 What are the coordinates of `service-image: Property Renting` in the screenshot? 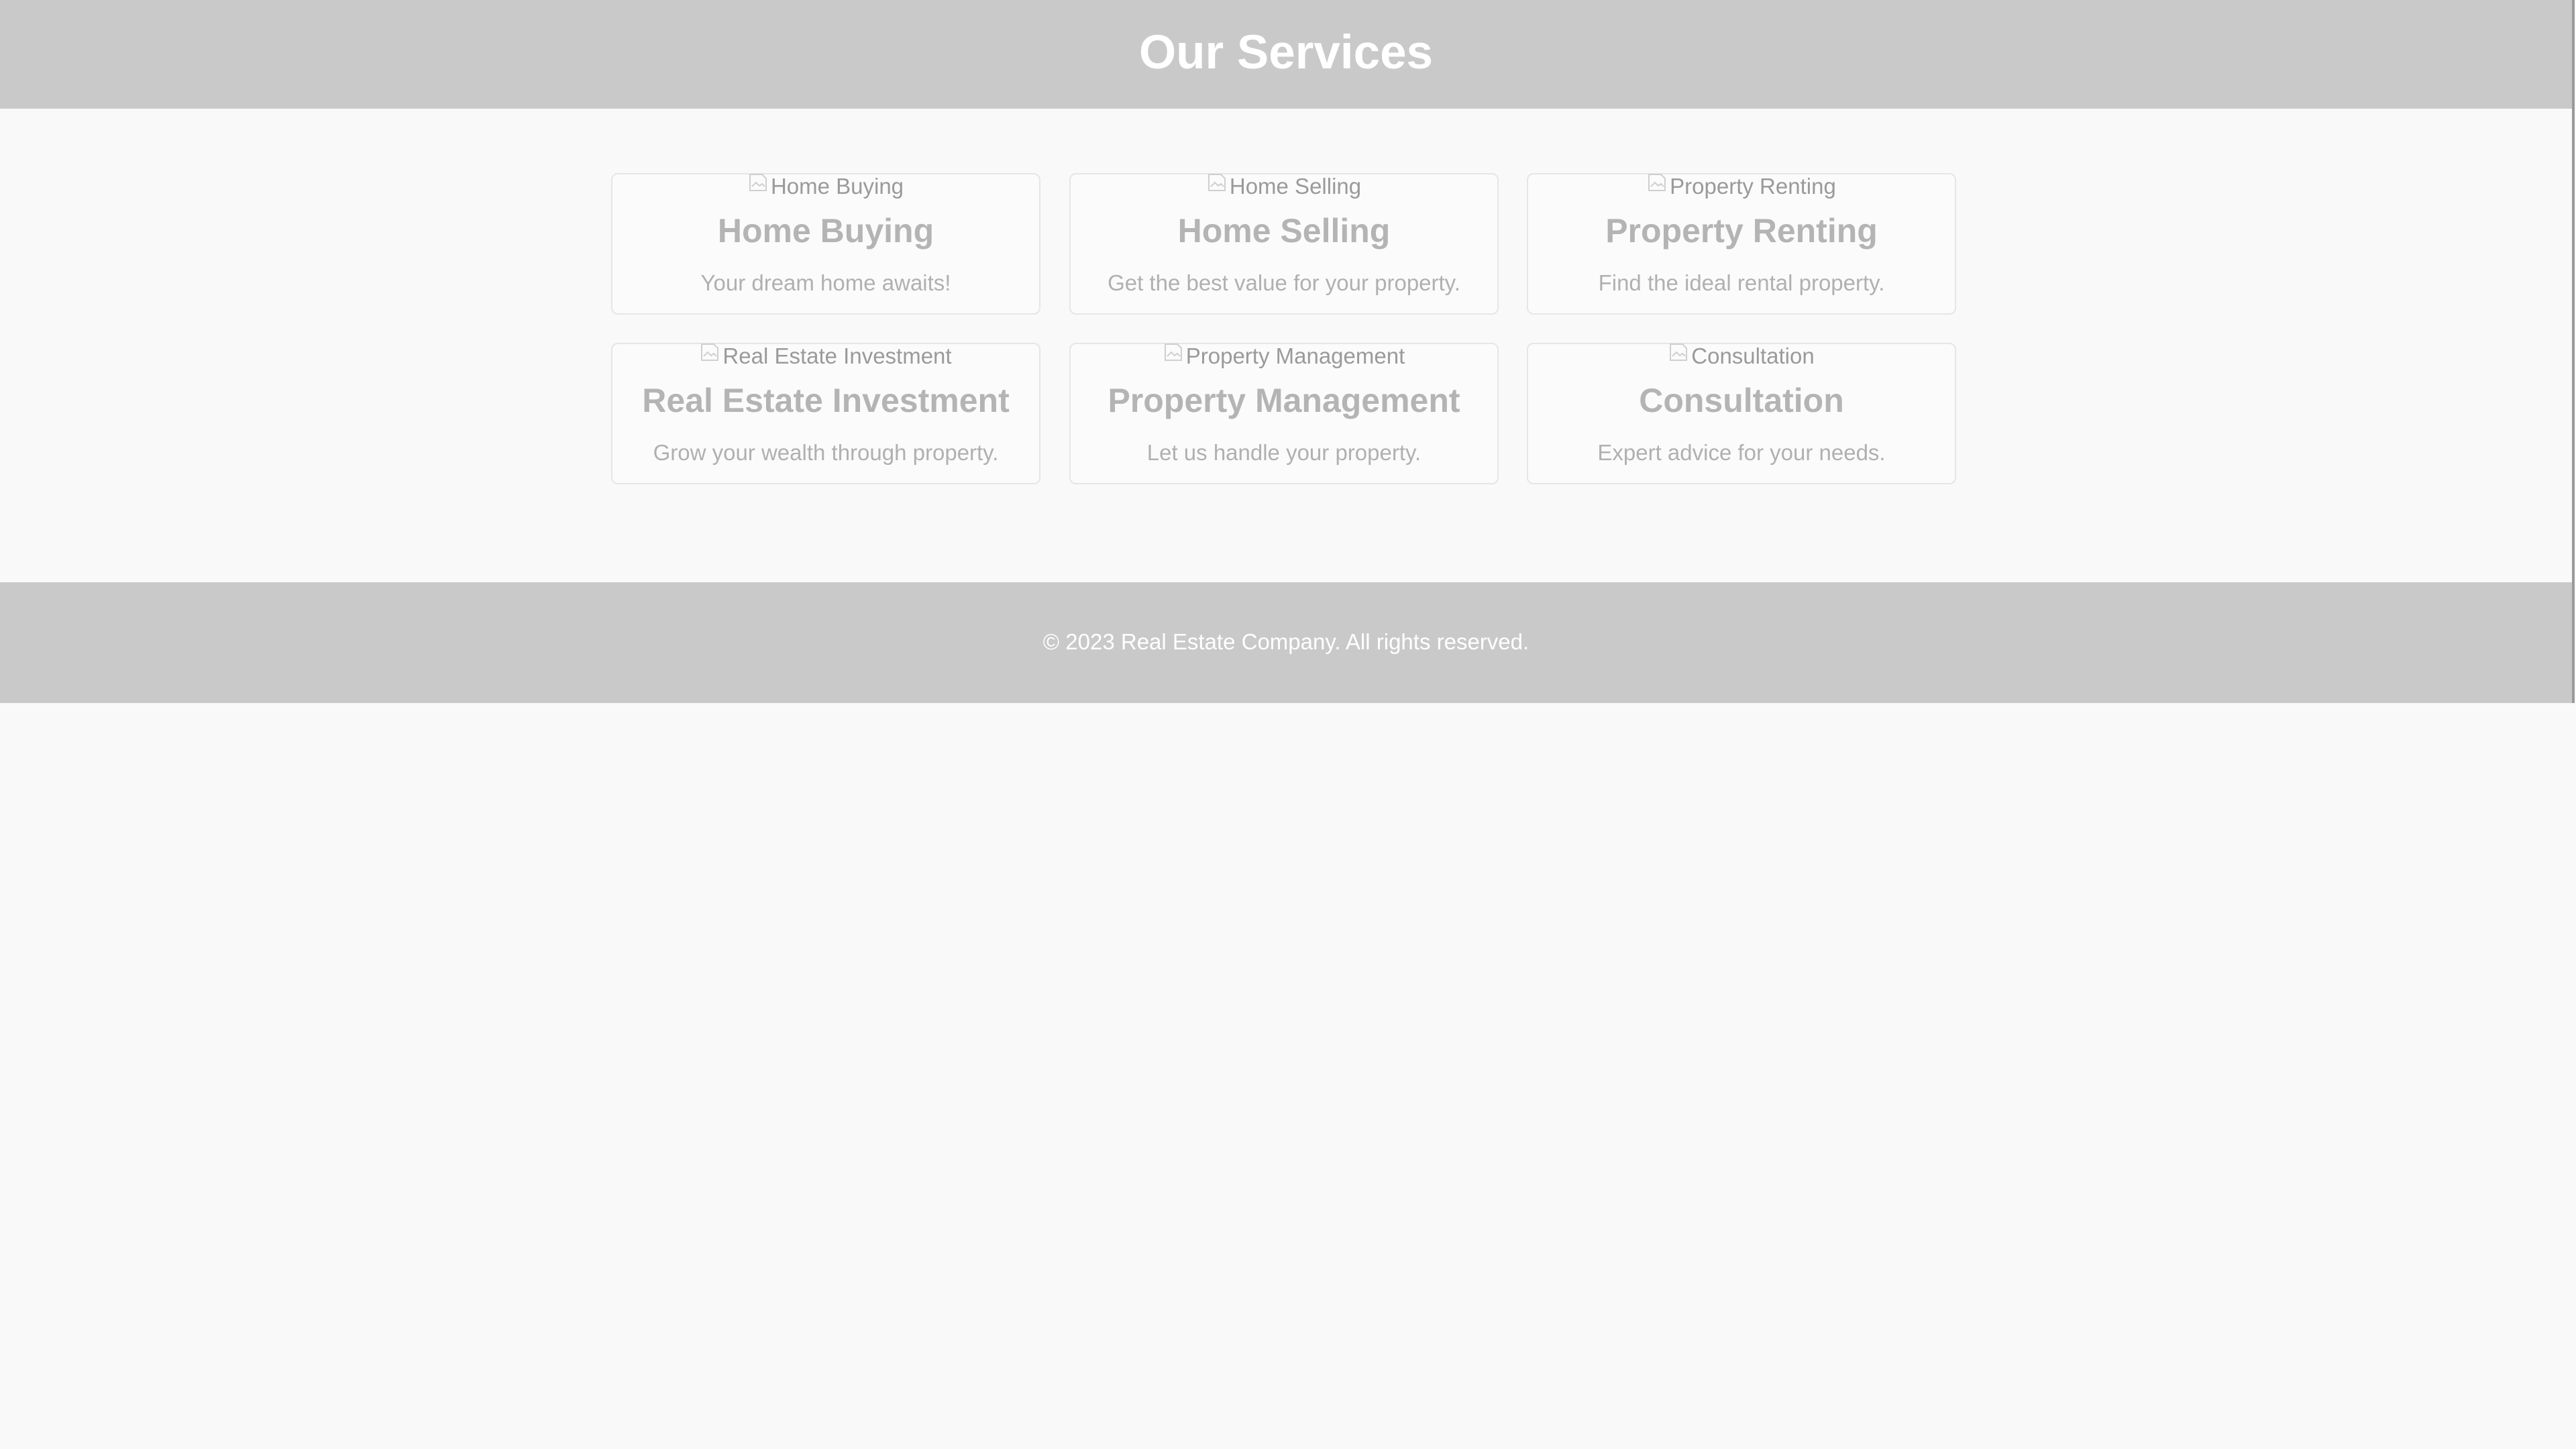 It's located at (1741, 185).